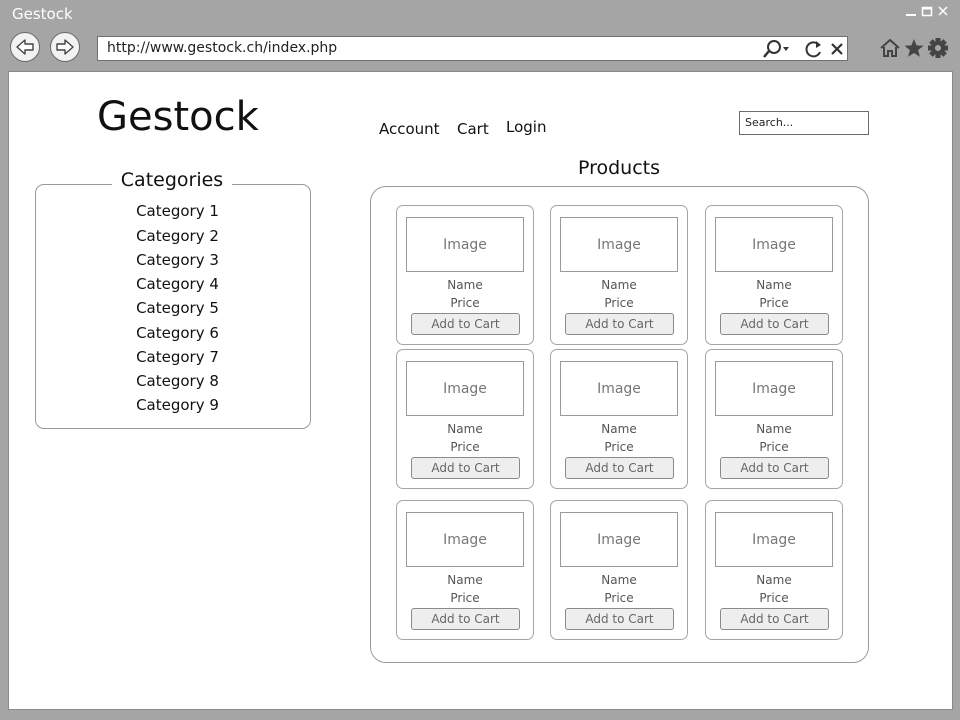 This screenshot has height=720, width=960. I want to click on url-text: http://www.gestock.ch/index.php, so click(222, 48).